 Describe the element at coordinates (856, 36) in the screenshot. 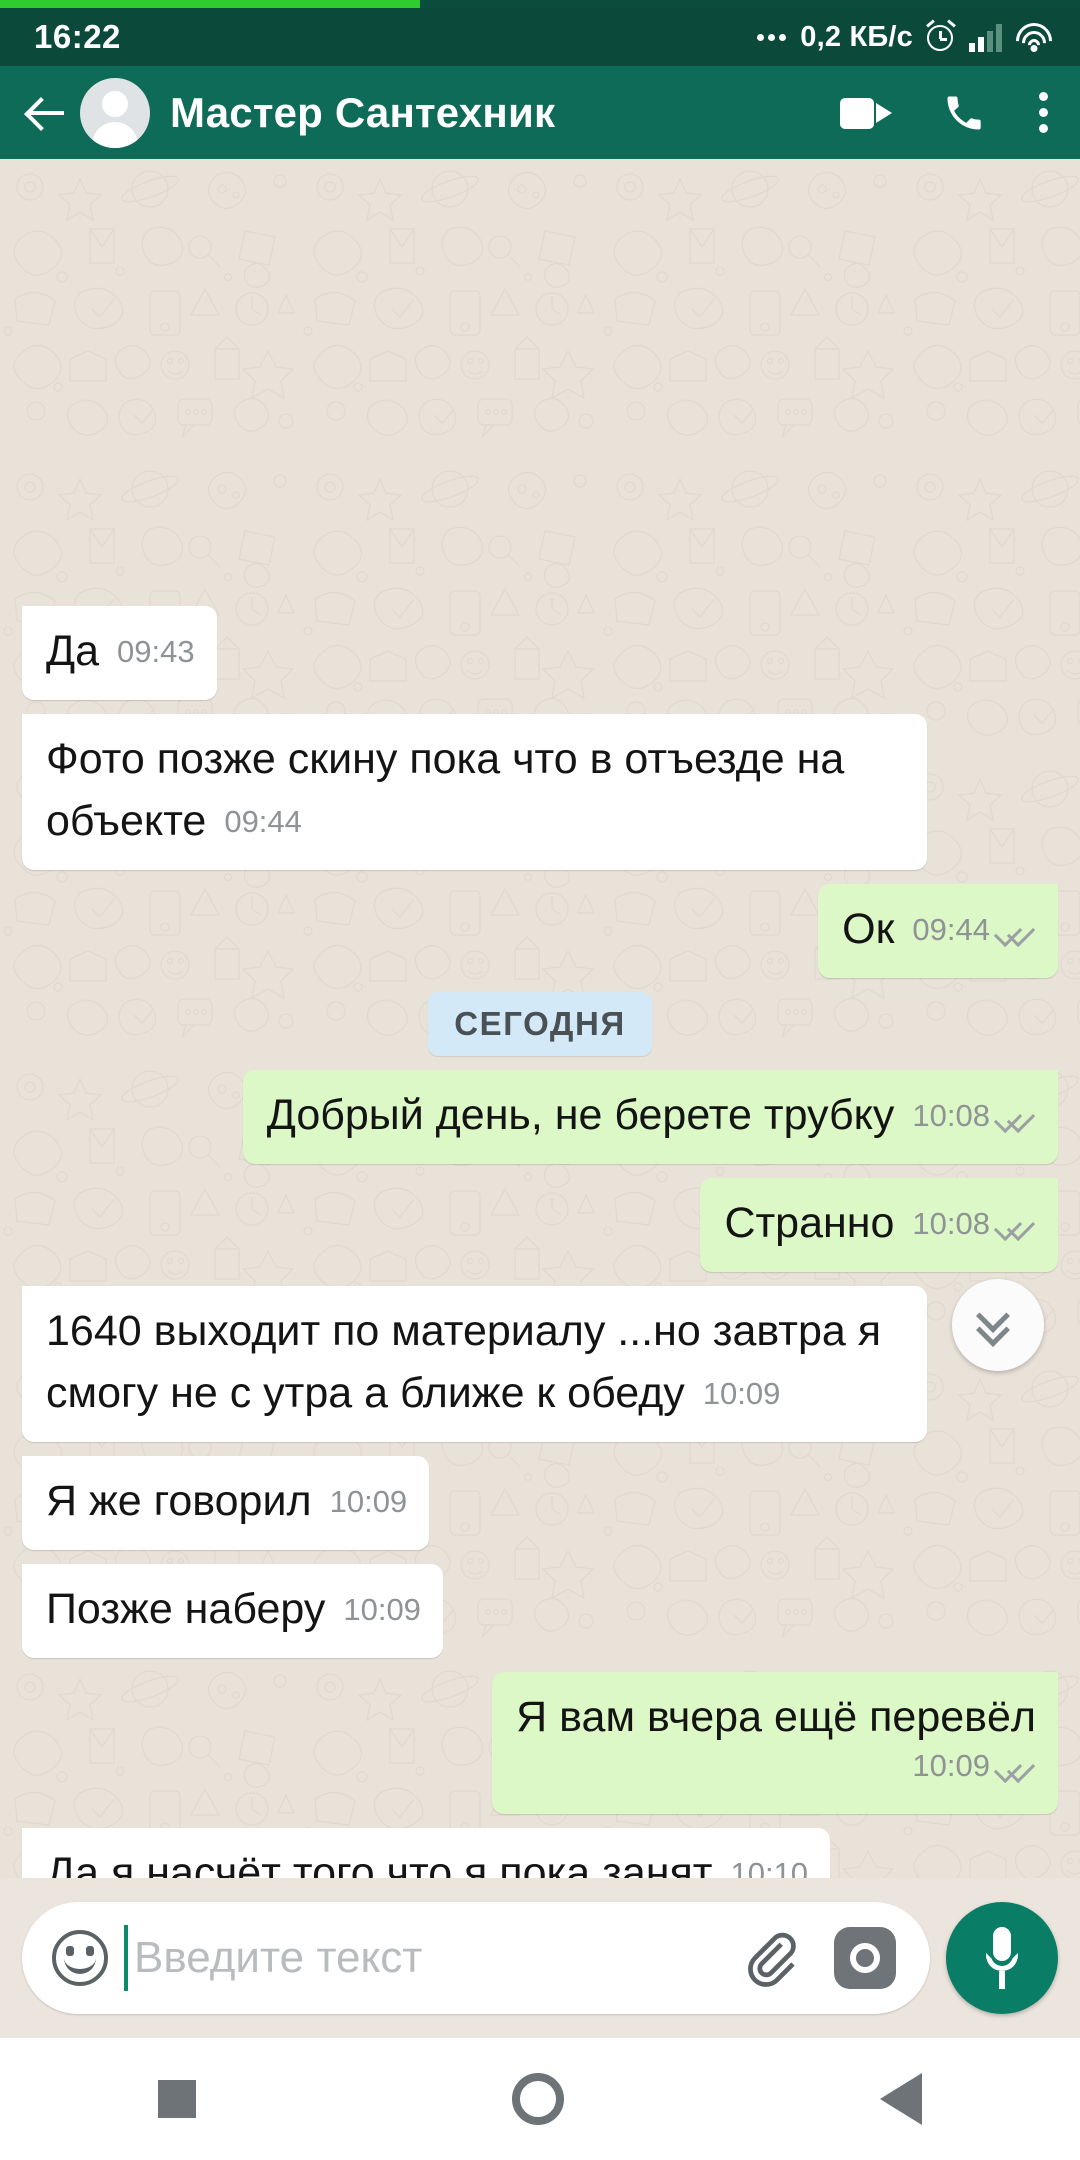

I see `network-speed-label: 0,2 КБ/с` at that location.